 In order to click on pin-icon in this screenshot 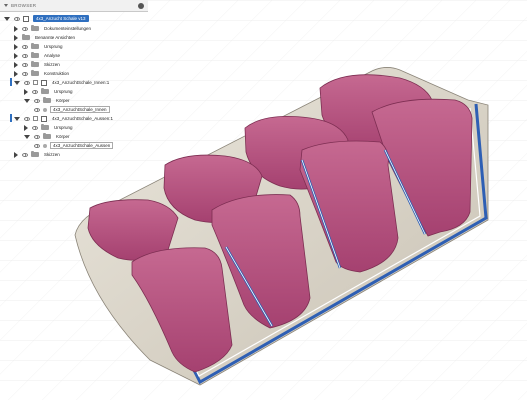, I will do `click(141, 5)`.